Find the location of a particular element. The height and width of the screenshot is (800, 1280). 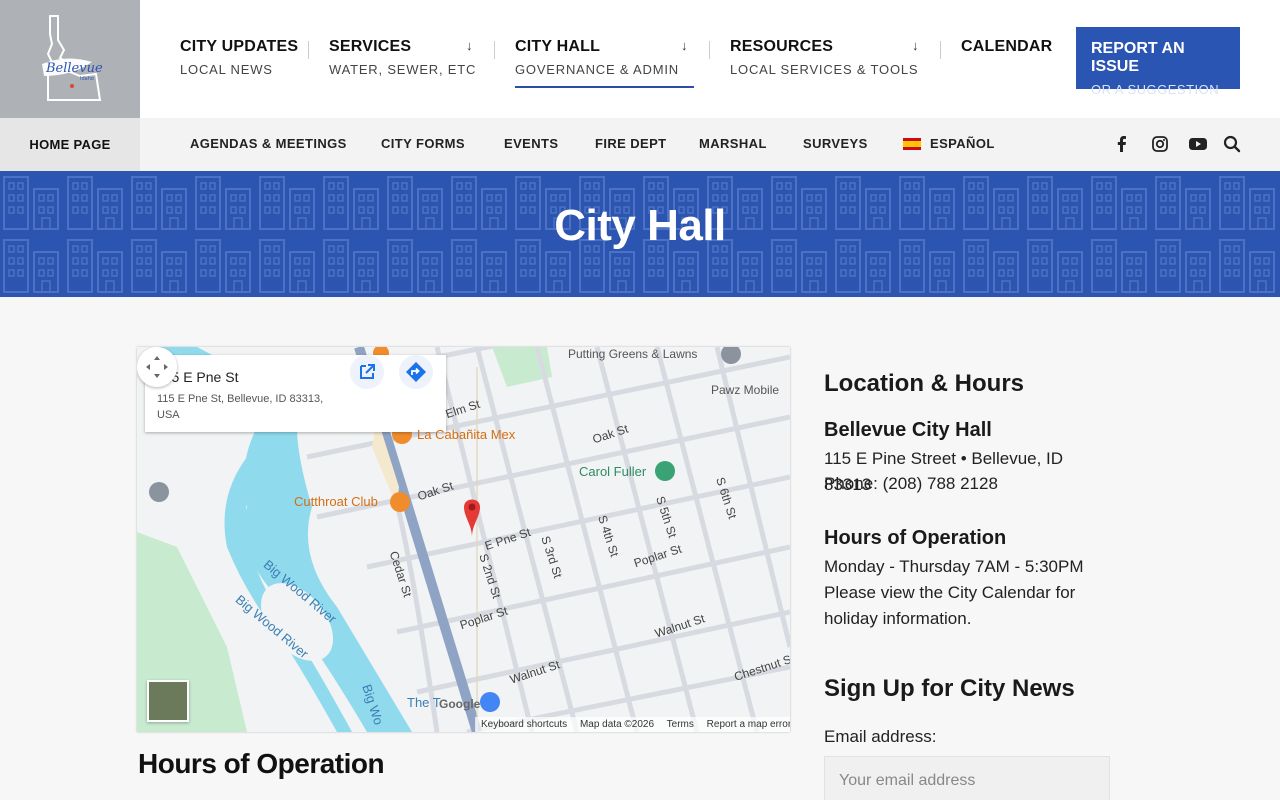

hours-line: Monday - Thursday 7AM - 5:30PM is located at coordinates (954, 566).